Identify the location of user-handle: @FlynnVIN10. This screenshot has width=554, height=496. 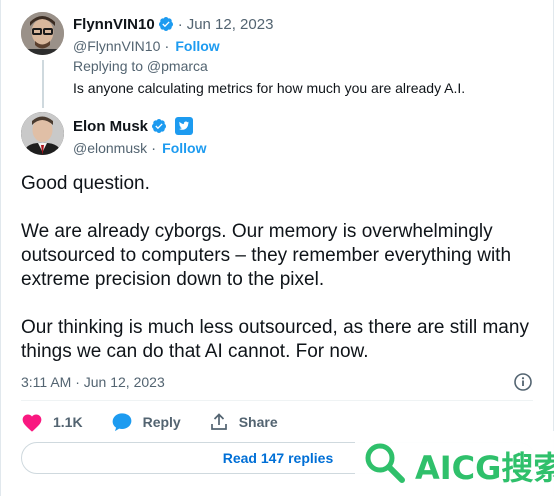
(116, 46).